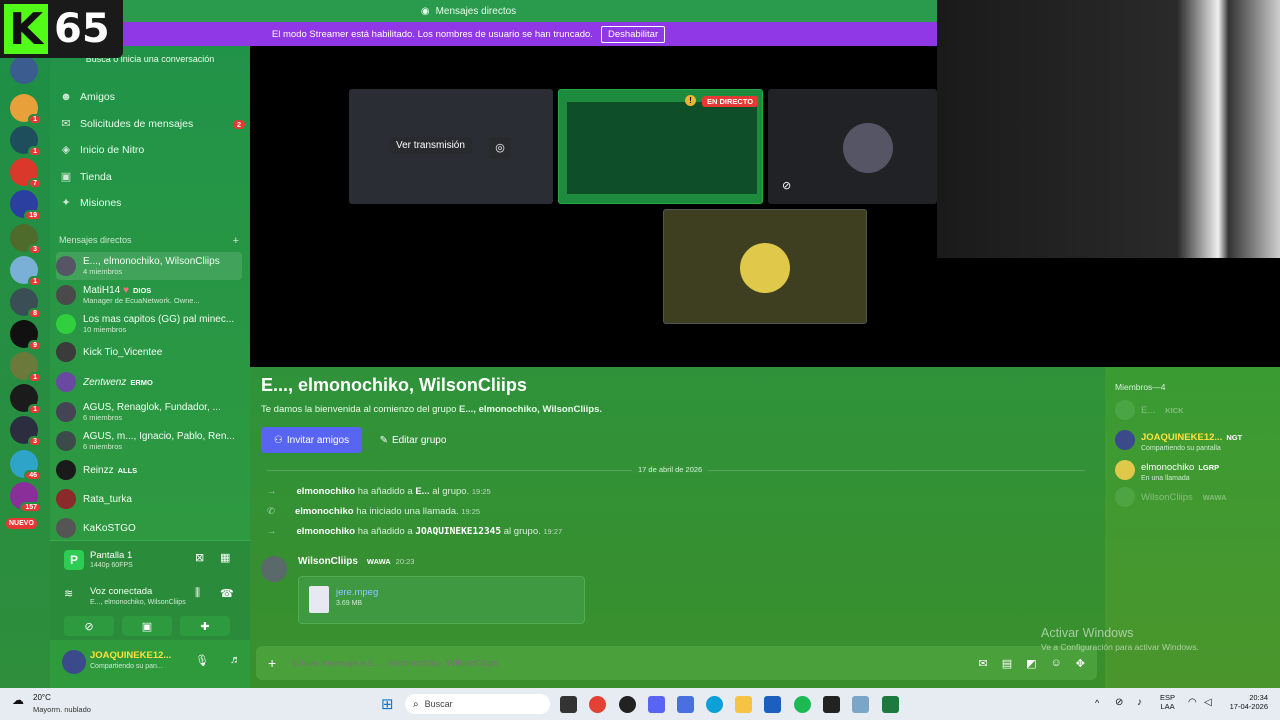  Describe the element at coordinates (199, 557) in the screenshot. I see `stop-share-icon: ⊠` at that location.